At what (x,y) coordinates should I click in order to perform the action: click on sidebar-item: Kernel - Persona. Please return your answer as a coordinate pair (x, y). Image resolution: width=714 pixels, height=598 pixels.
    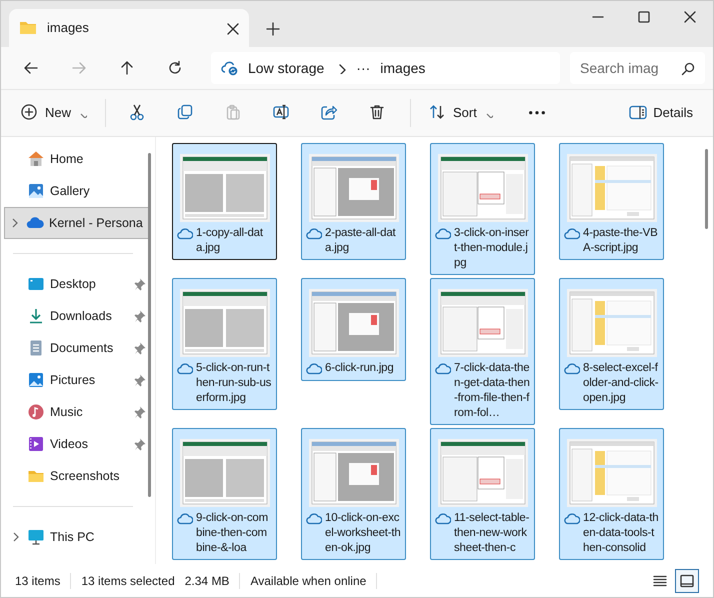
    Looking at the image, I should click on (76, 223).